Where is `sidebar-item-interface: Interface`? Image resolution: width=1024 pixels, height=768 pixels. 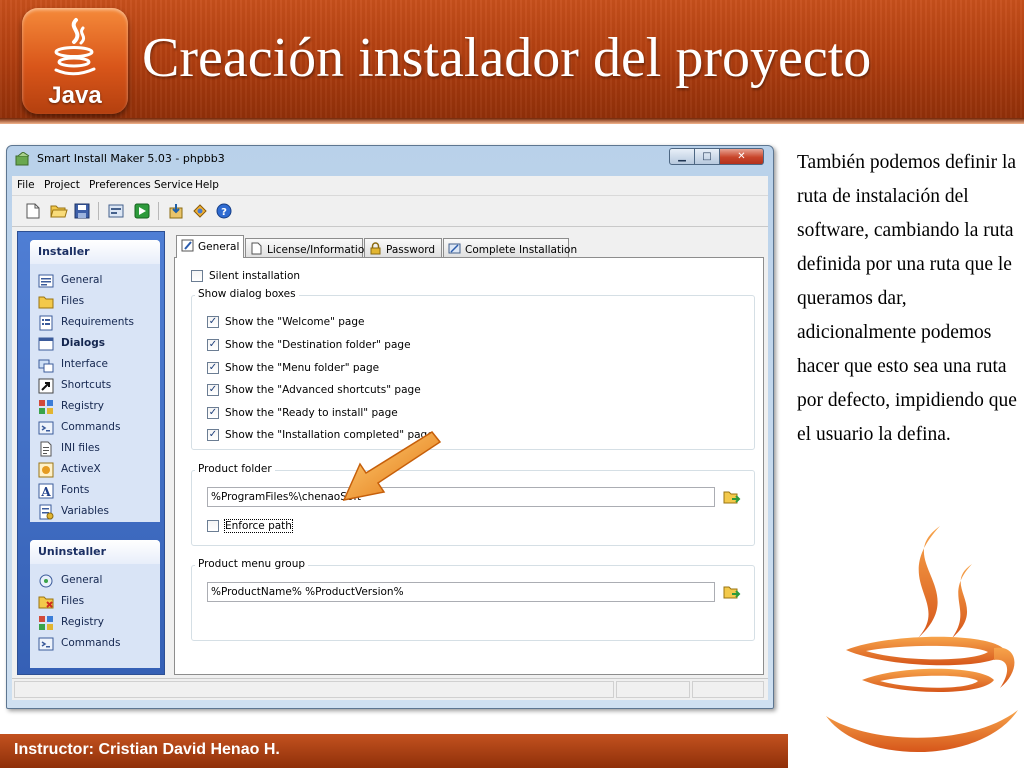
sidebar-item-interface: Interface is located at coordinates (97, 365).